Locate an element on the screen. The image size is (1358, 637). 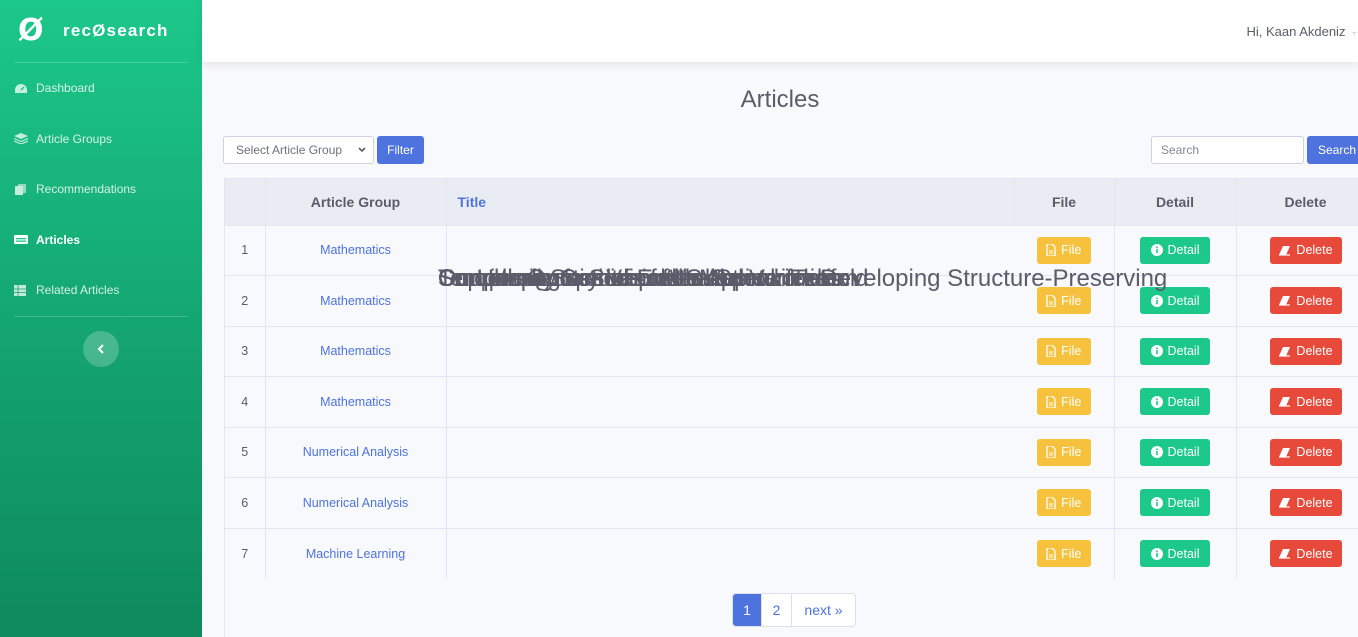
row-index: 3 is located at coordinates (245, 351).